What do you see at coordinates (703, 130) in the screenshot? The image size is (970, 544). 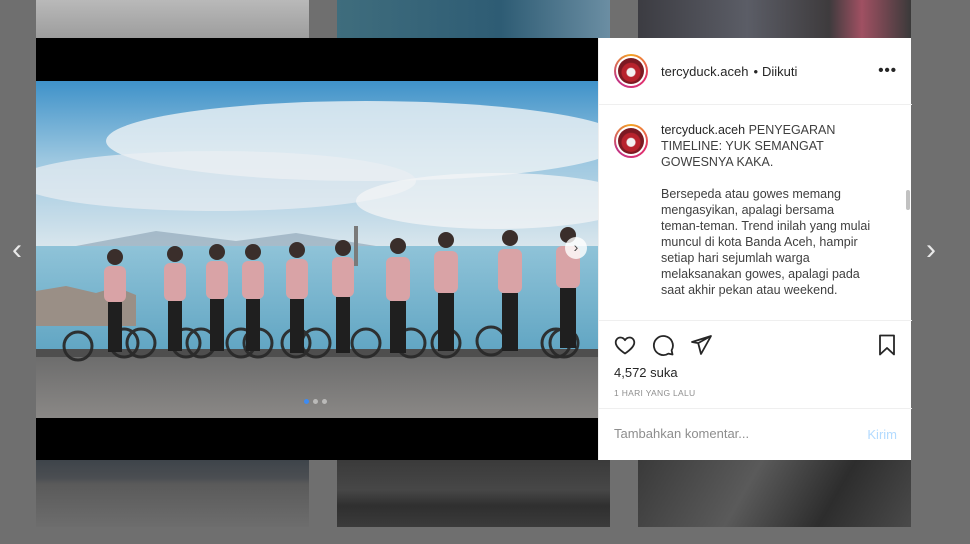 I see `caption-username-link: tercyduck.aceh` at bounding box center [703, 130].